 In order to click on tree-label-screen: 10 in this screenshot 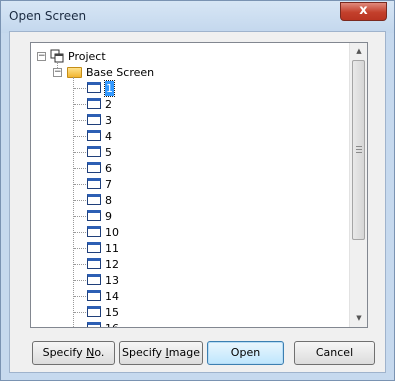, I will do `click(112, 232)`.